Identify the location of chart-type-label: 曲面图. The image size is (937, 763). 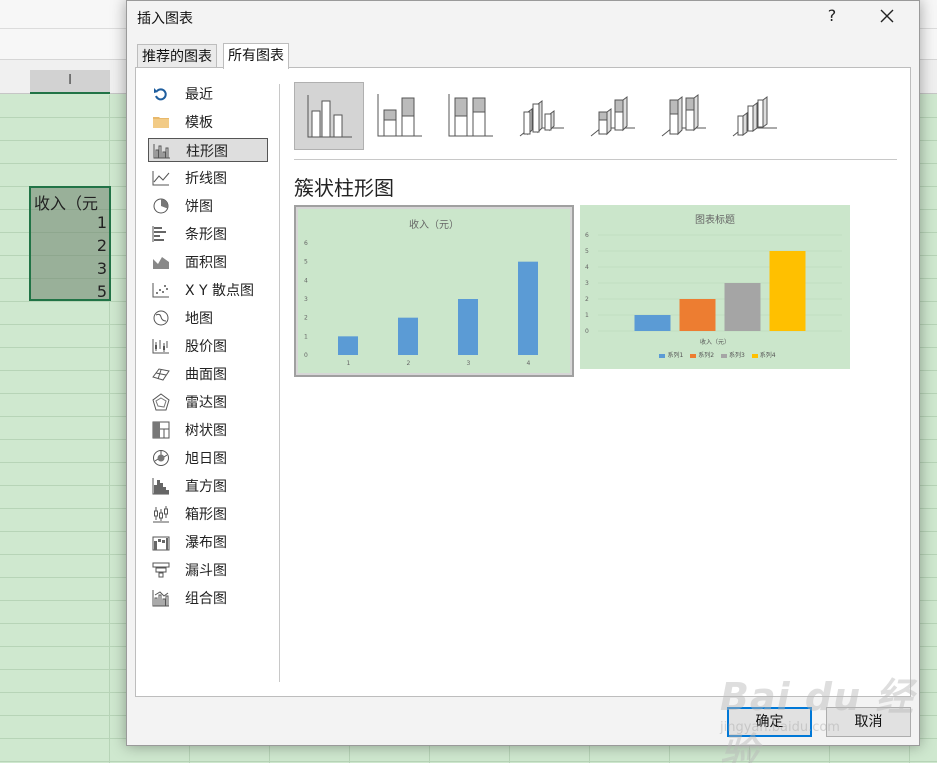
(206, 375).